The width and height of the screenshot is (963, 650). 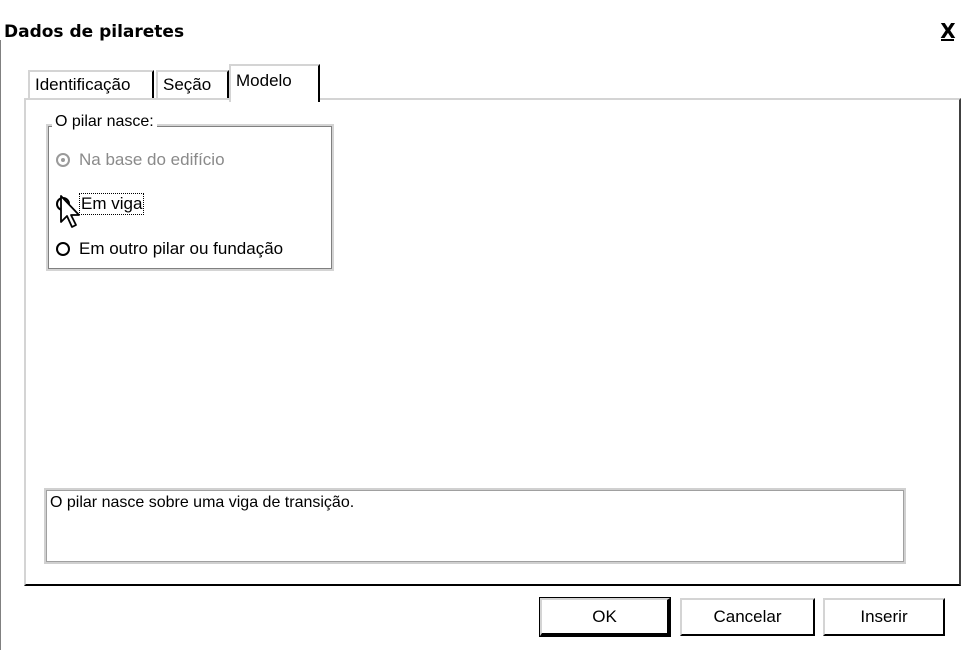 I want to click on tab-secao: Seção, so click(x=192, y=84).